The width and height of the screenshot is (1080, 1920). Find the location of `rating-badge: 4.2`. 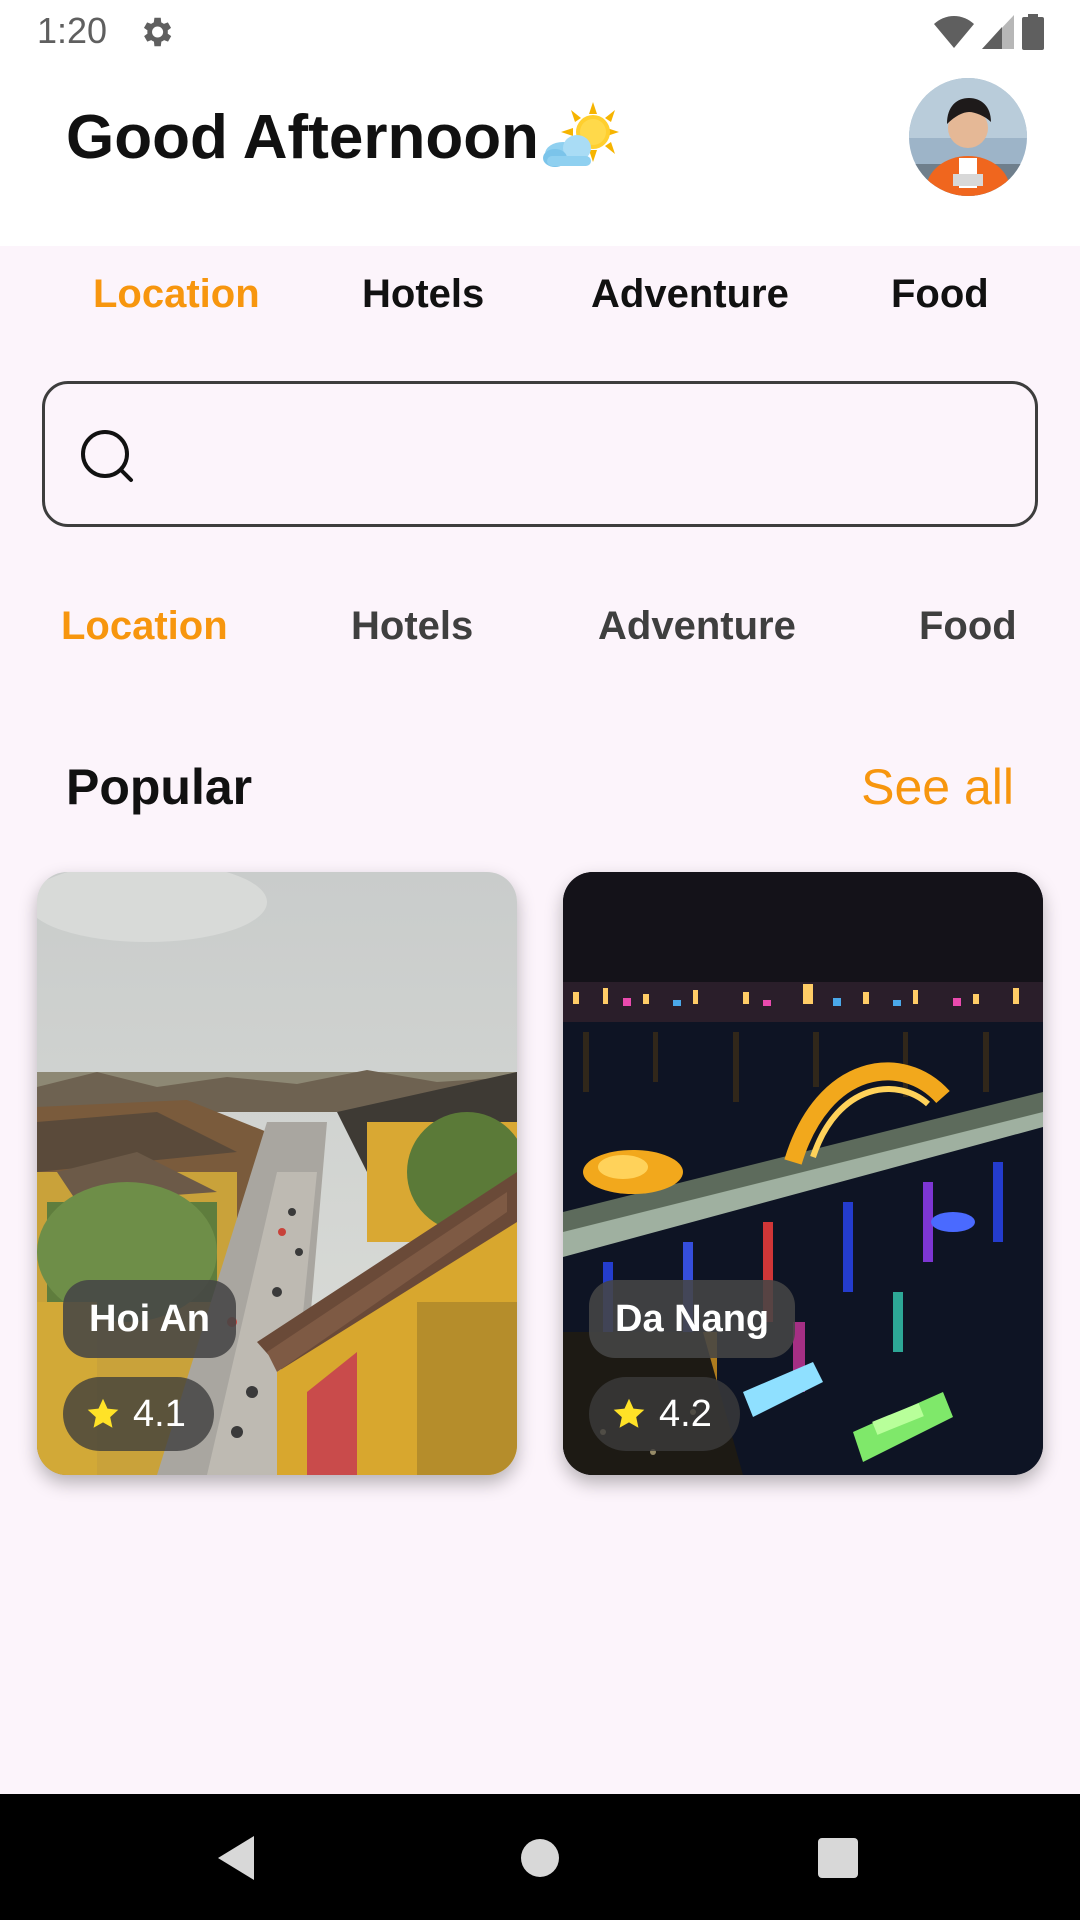

rating-badge: 4.2 is located at coordinates (664, 1414).